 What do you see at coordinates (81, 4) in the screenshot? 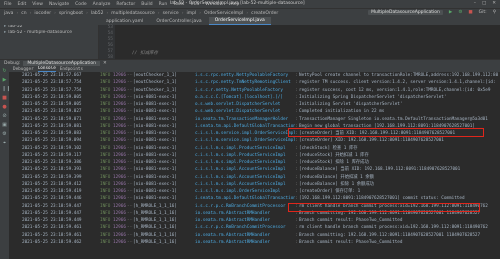
I see `menu-code: Code` at bounding box center [81, 4].